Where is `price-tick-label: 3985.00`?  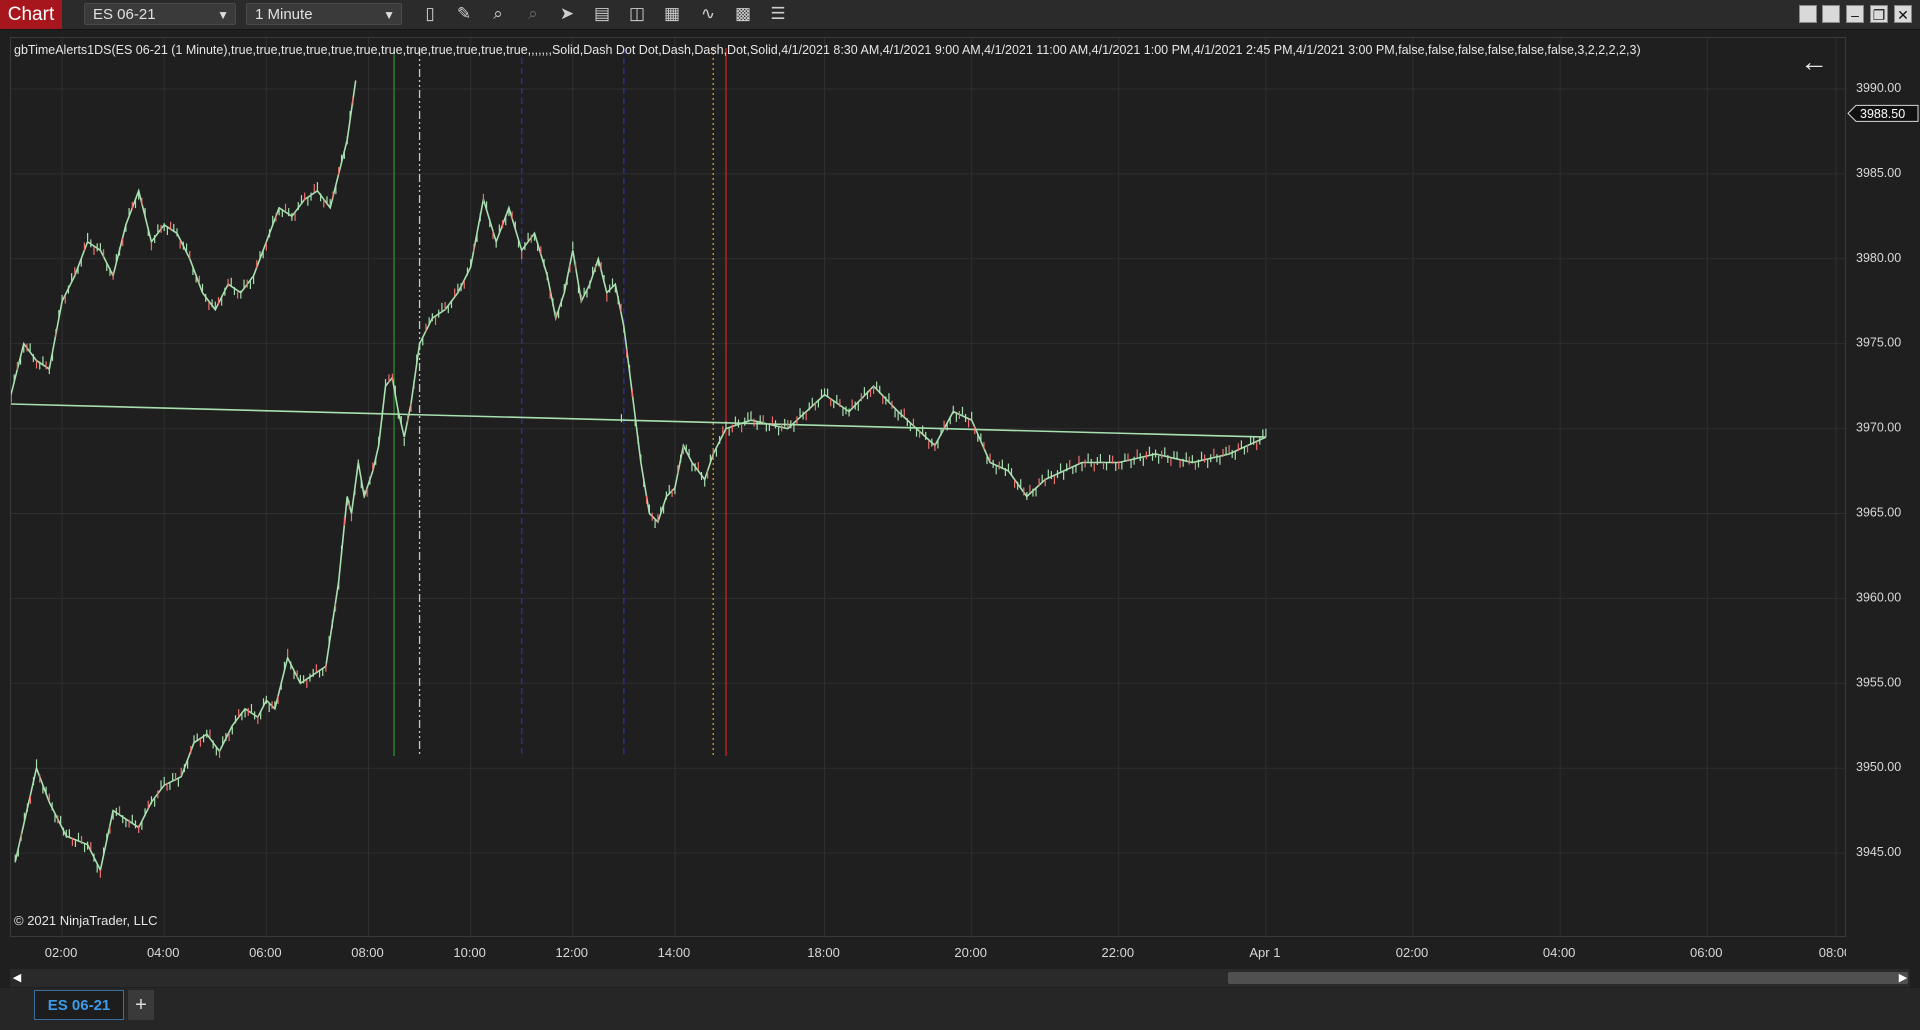
price-tick-label: 3985.00 is located at coordinates (1878, 173).